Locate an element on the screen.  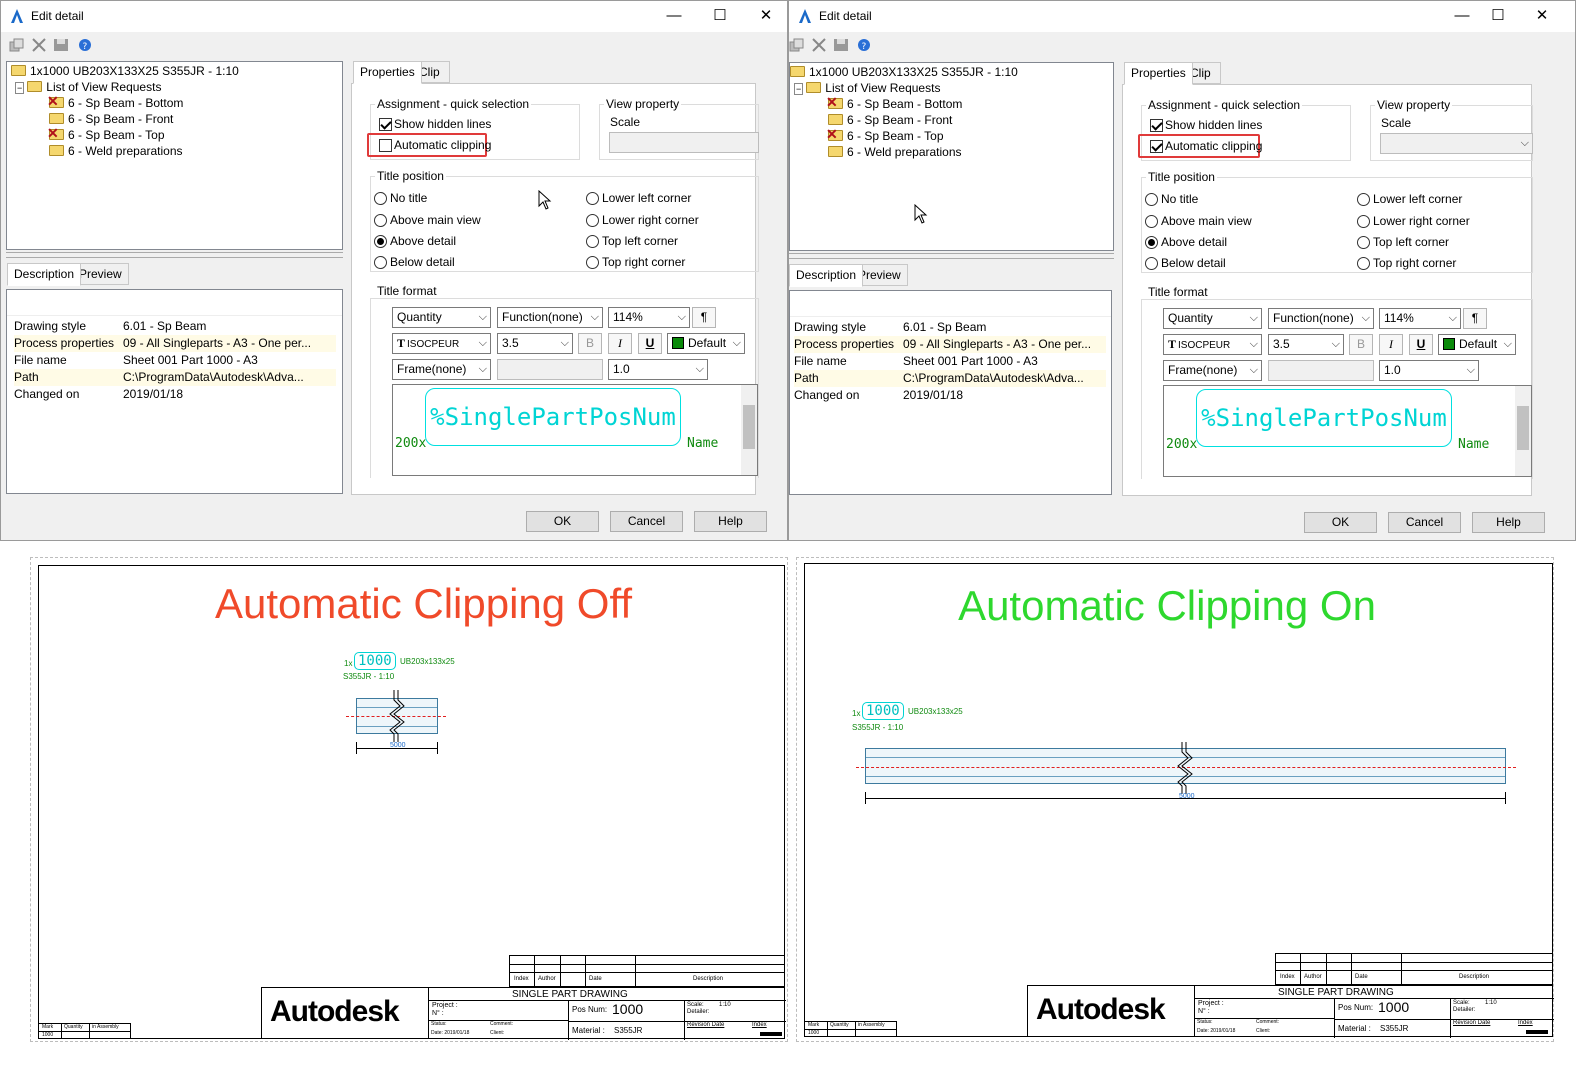
row-value: 6.01 - Sp Beam is located at coordinates (945, 327).